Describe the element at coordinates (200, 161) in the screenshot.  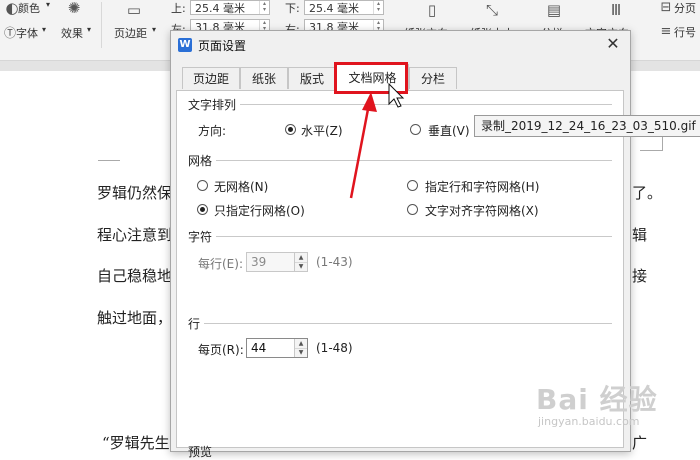
I see `grid-group-label: 网格` at that location.